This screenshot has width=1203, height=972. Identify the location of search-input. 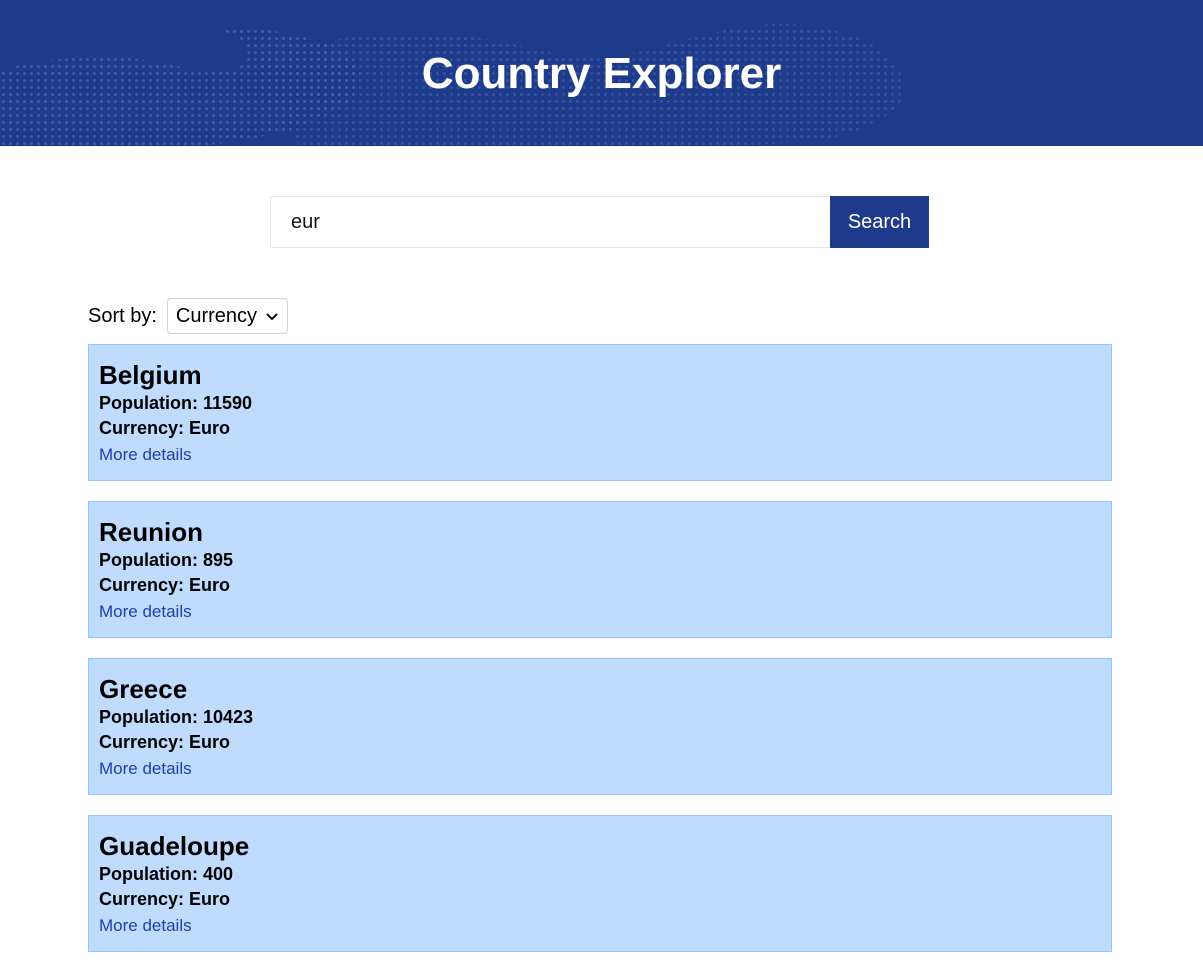
(550, 222).